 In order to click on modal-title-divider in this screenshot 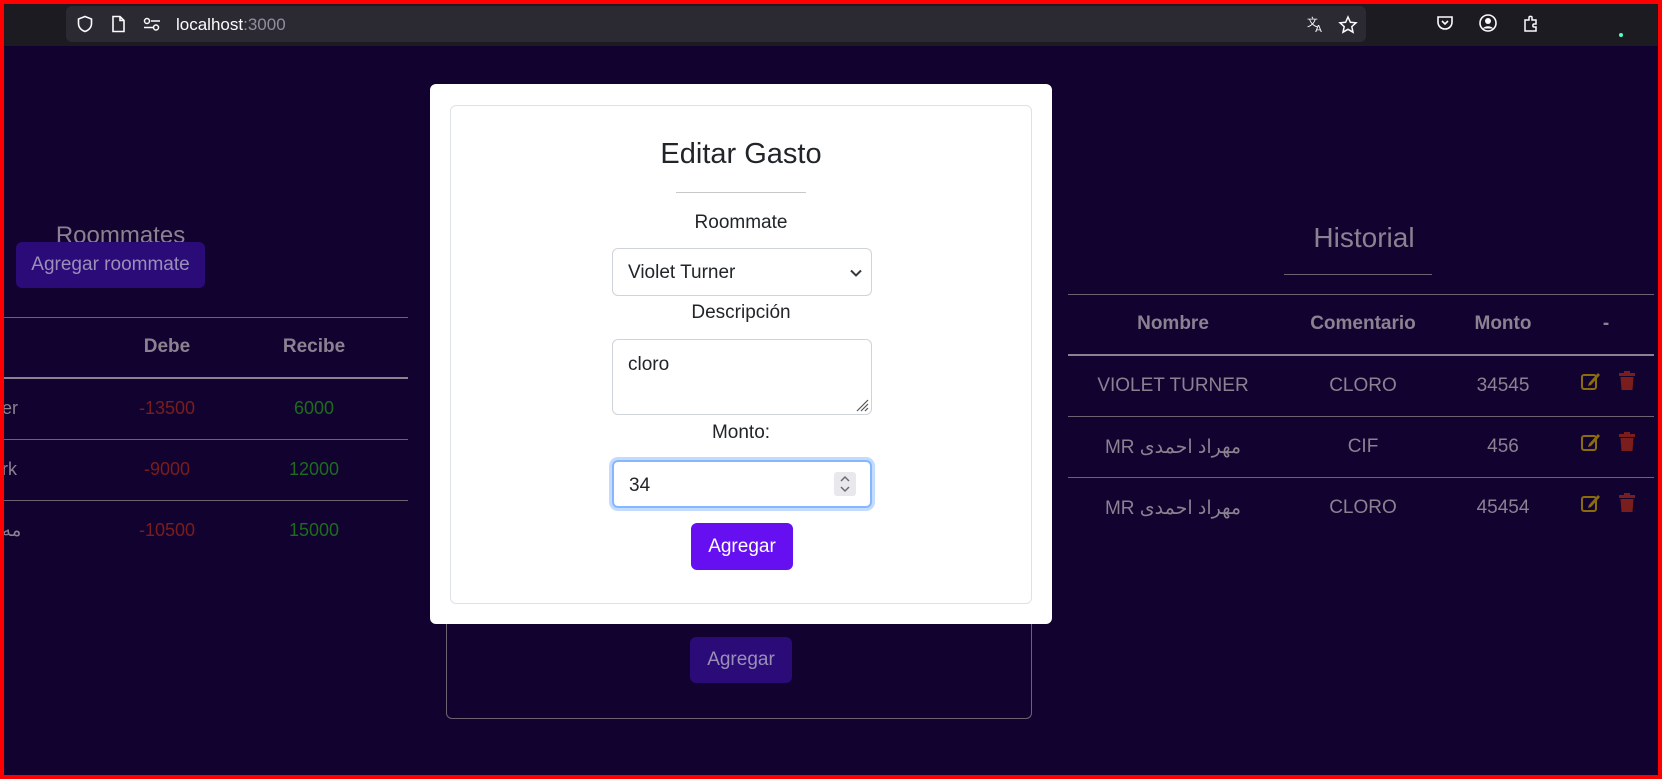, I will do `click(741, 192)`.